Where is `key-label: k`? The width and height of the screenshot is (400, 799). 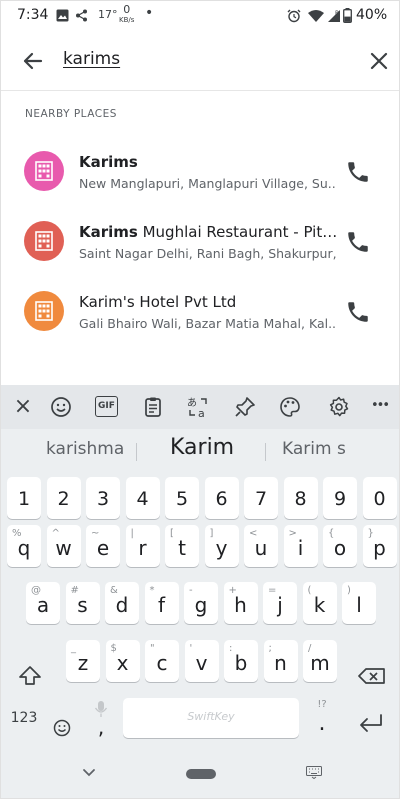 key-label: k is located at coordinates (319, 605).